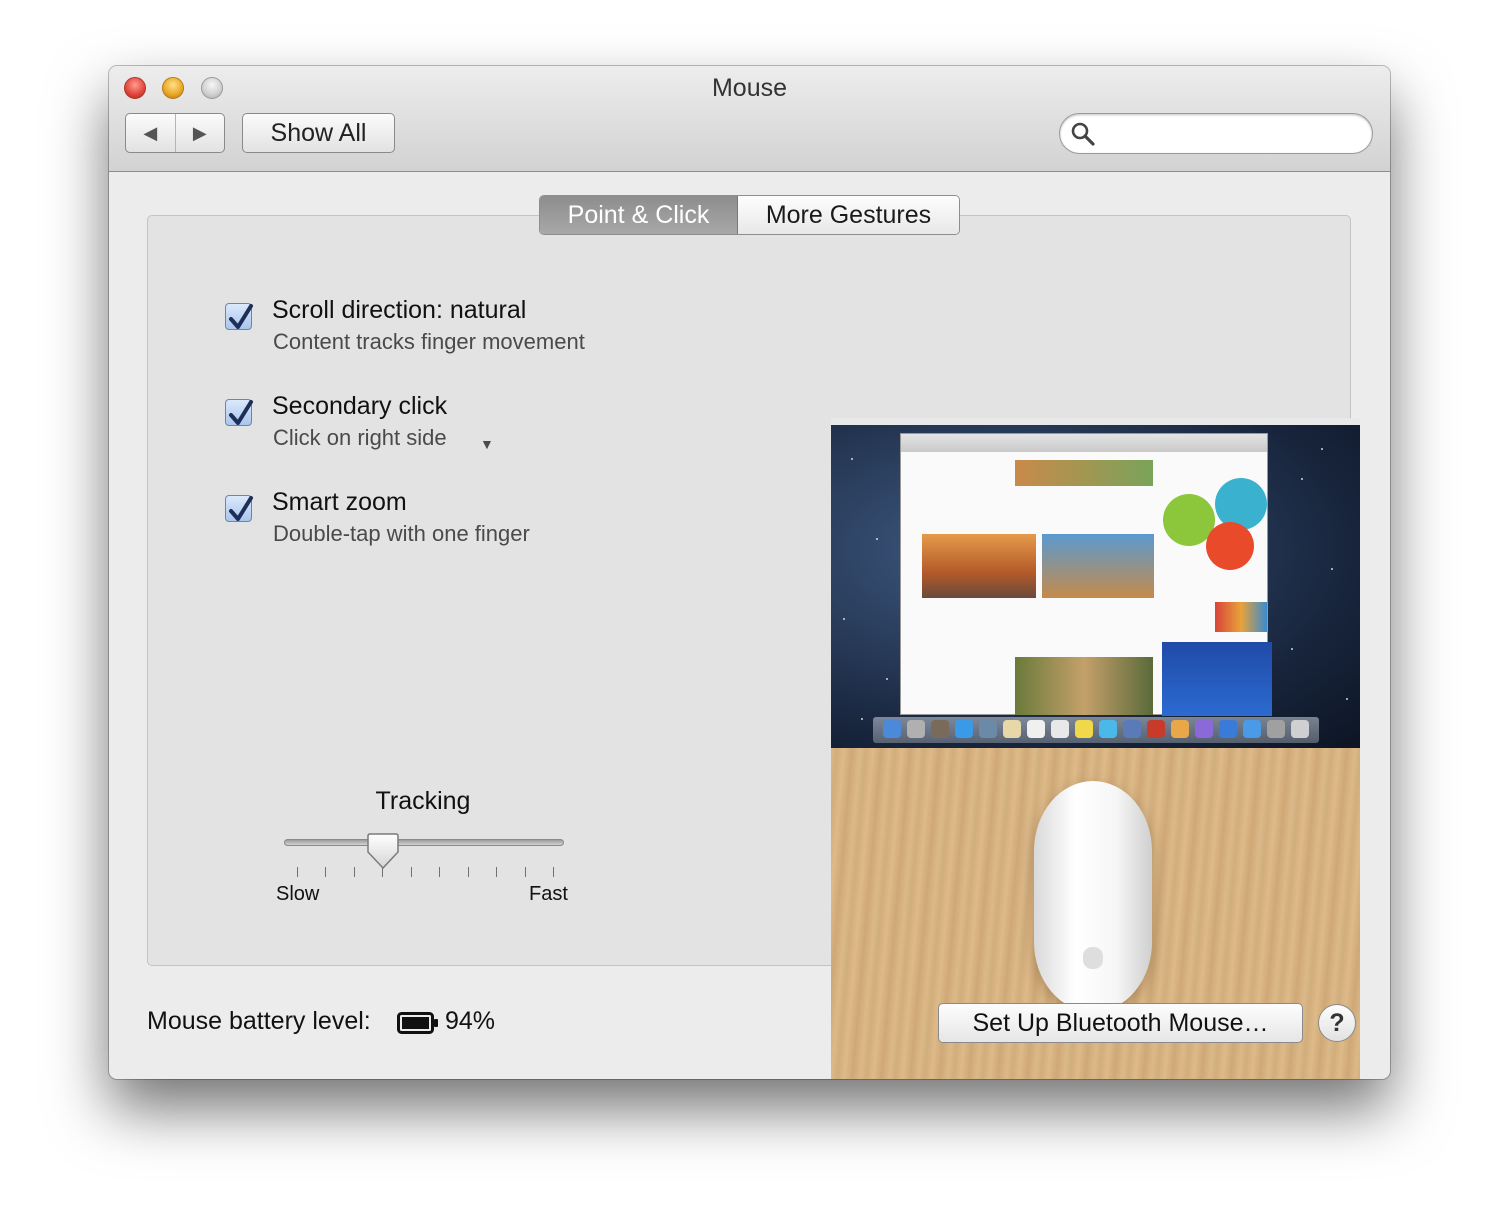 The image size is (1499, 1231). I want to click on tab-more-gestures: More Gestures, so click(848, 215).